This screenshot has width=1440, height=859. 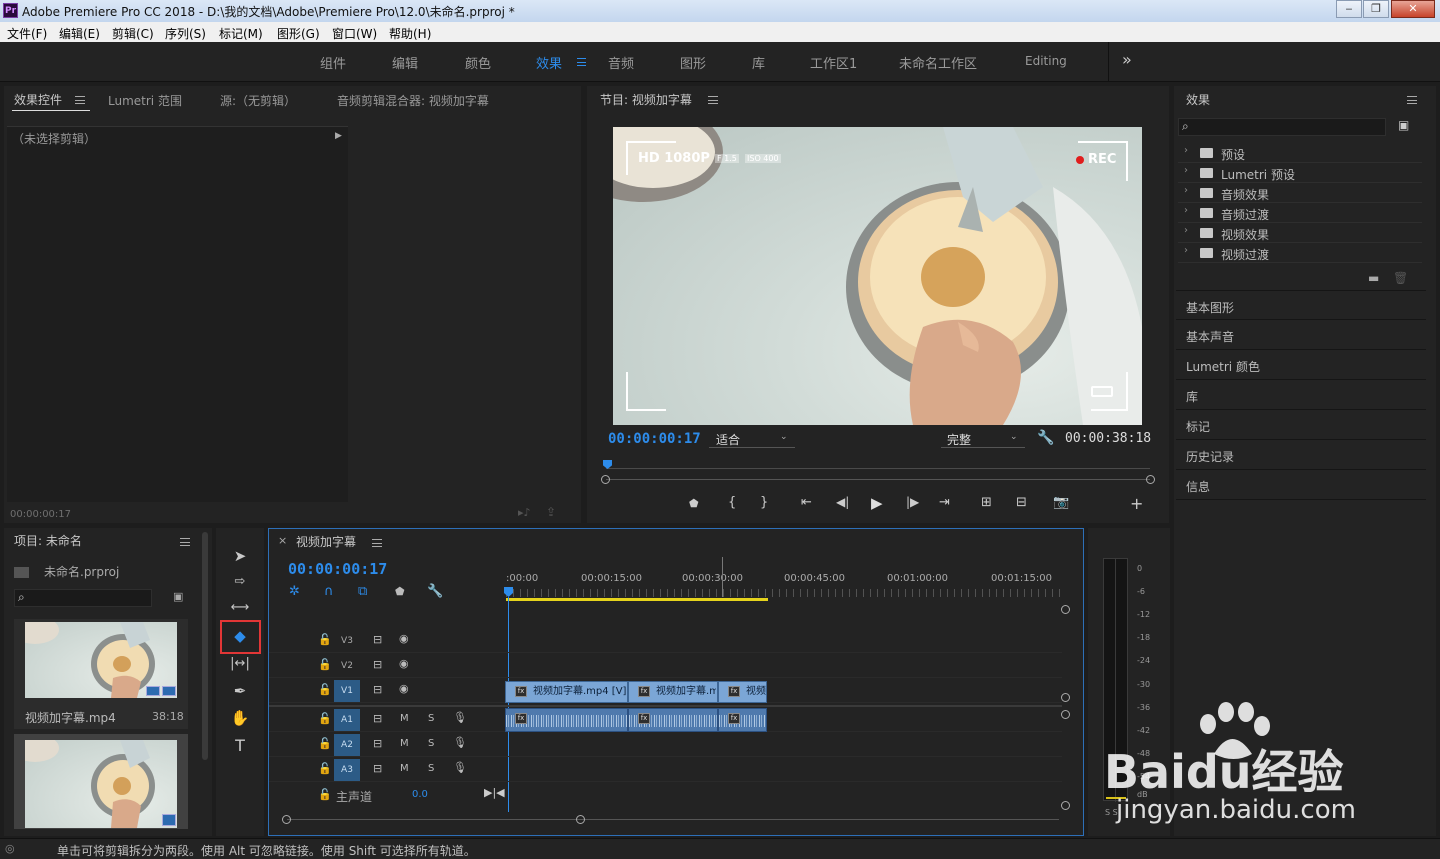 I want to click on tab-source: 源:（无剪辑）, so click(x=258, y=100).